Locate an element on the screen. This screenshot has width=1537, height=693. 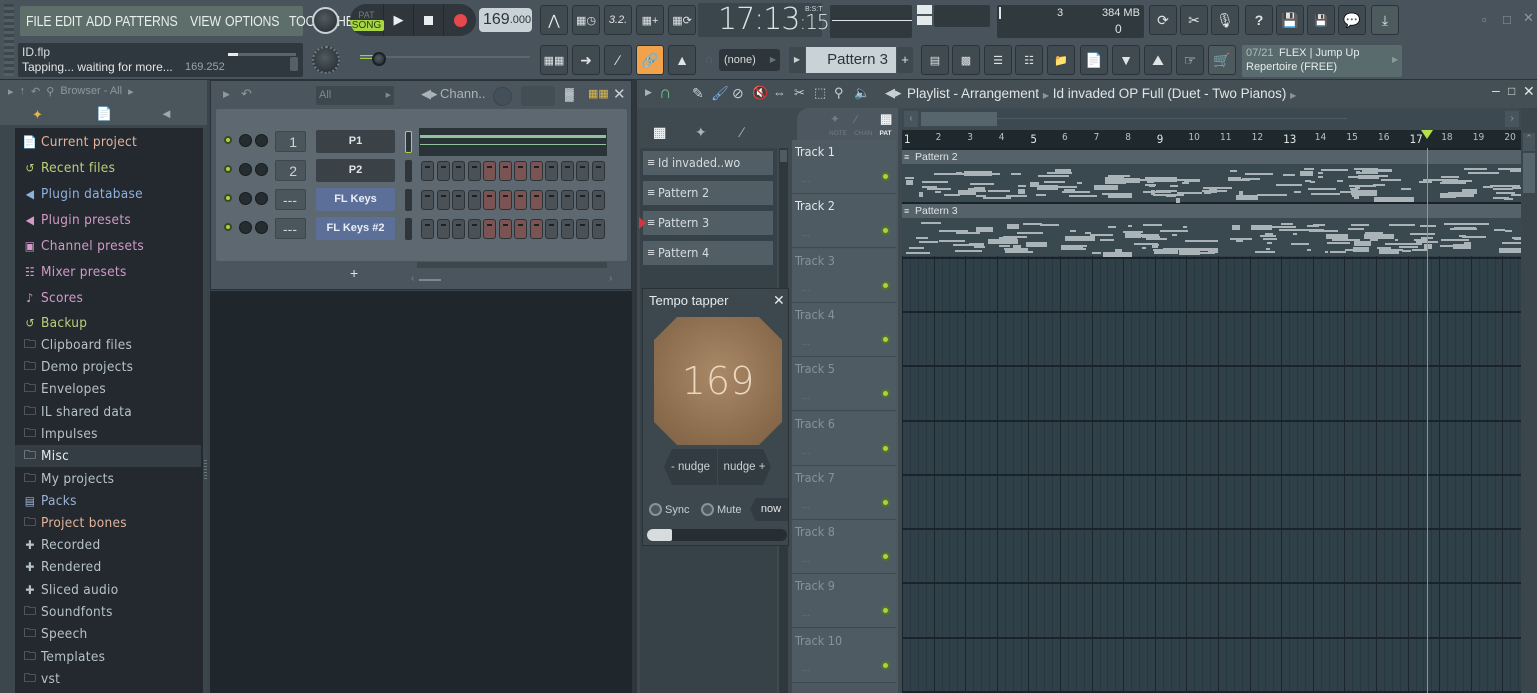
pattern-picker-item: Pattern 4 is located at coordinates (708, 253).